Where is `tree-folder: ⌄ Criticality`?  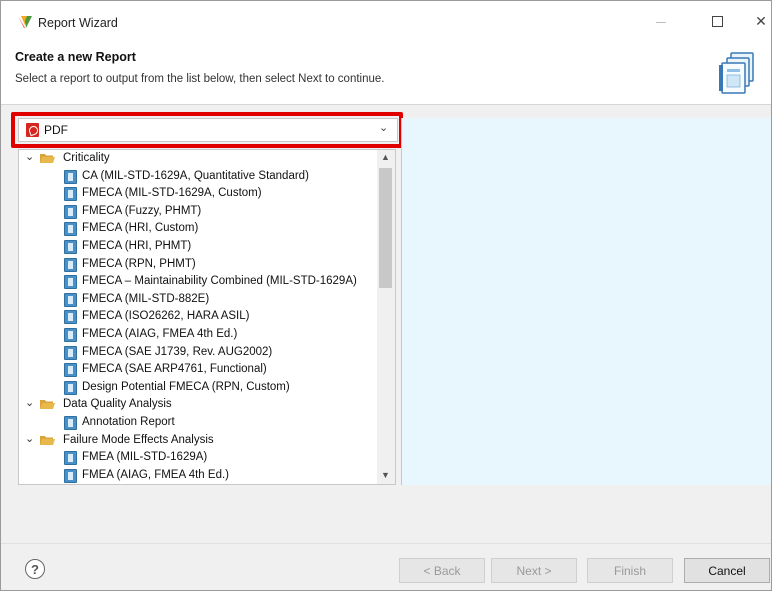 tree-folder: ⌄ Criticality is located at coordinates (199, 159).